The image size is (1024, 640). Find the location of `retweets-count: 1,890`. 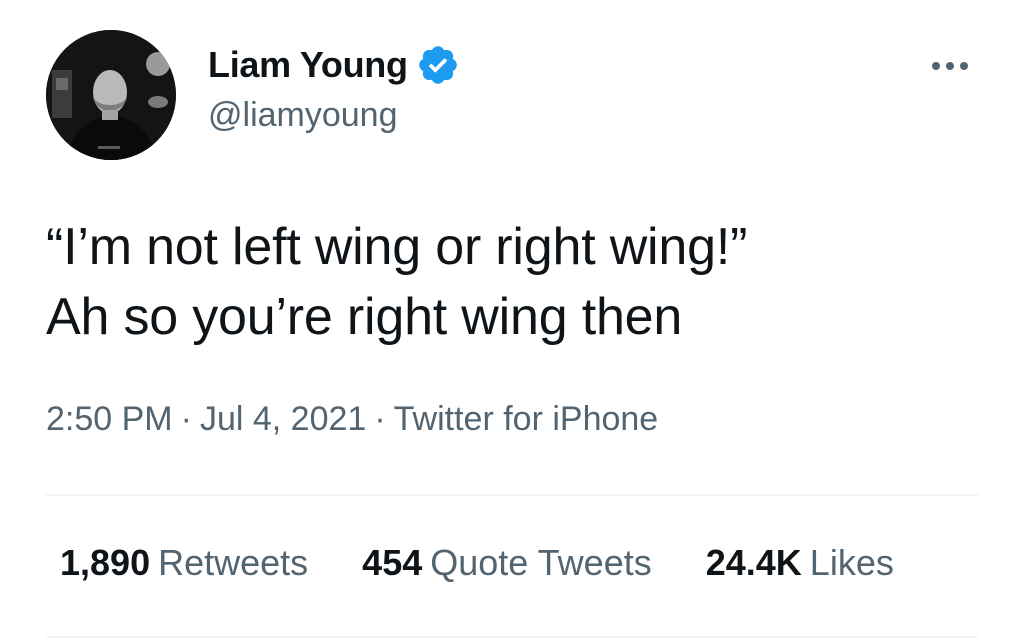

retweets-count: 1,890 is located at coordinates (105, 562).